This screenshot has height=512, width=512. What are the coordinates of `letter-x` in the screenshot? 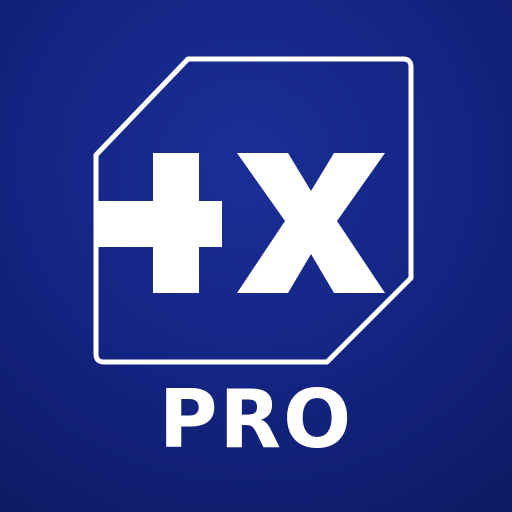 It's located at (311, 223).